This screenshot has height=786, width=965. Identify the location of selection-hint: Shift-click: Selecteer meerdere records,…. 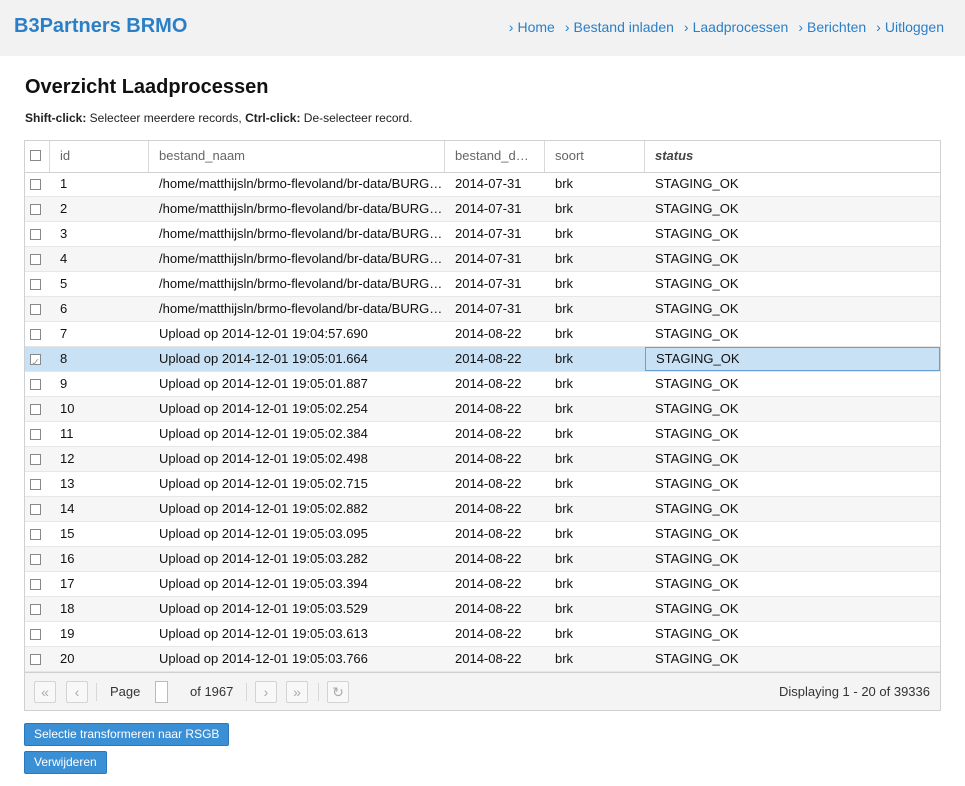
(219, 118).